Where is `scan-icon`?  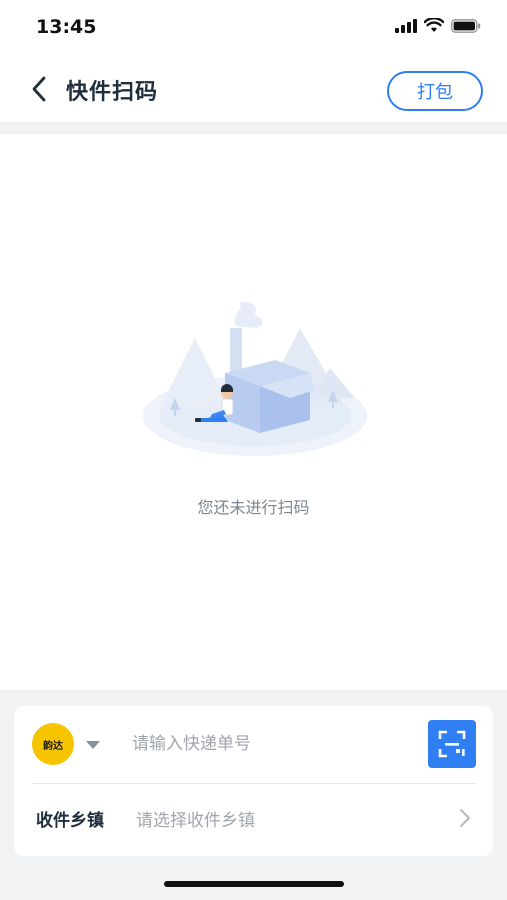
scan-icon is located at coordinates (452, 744).